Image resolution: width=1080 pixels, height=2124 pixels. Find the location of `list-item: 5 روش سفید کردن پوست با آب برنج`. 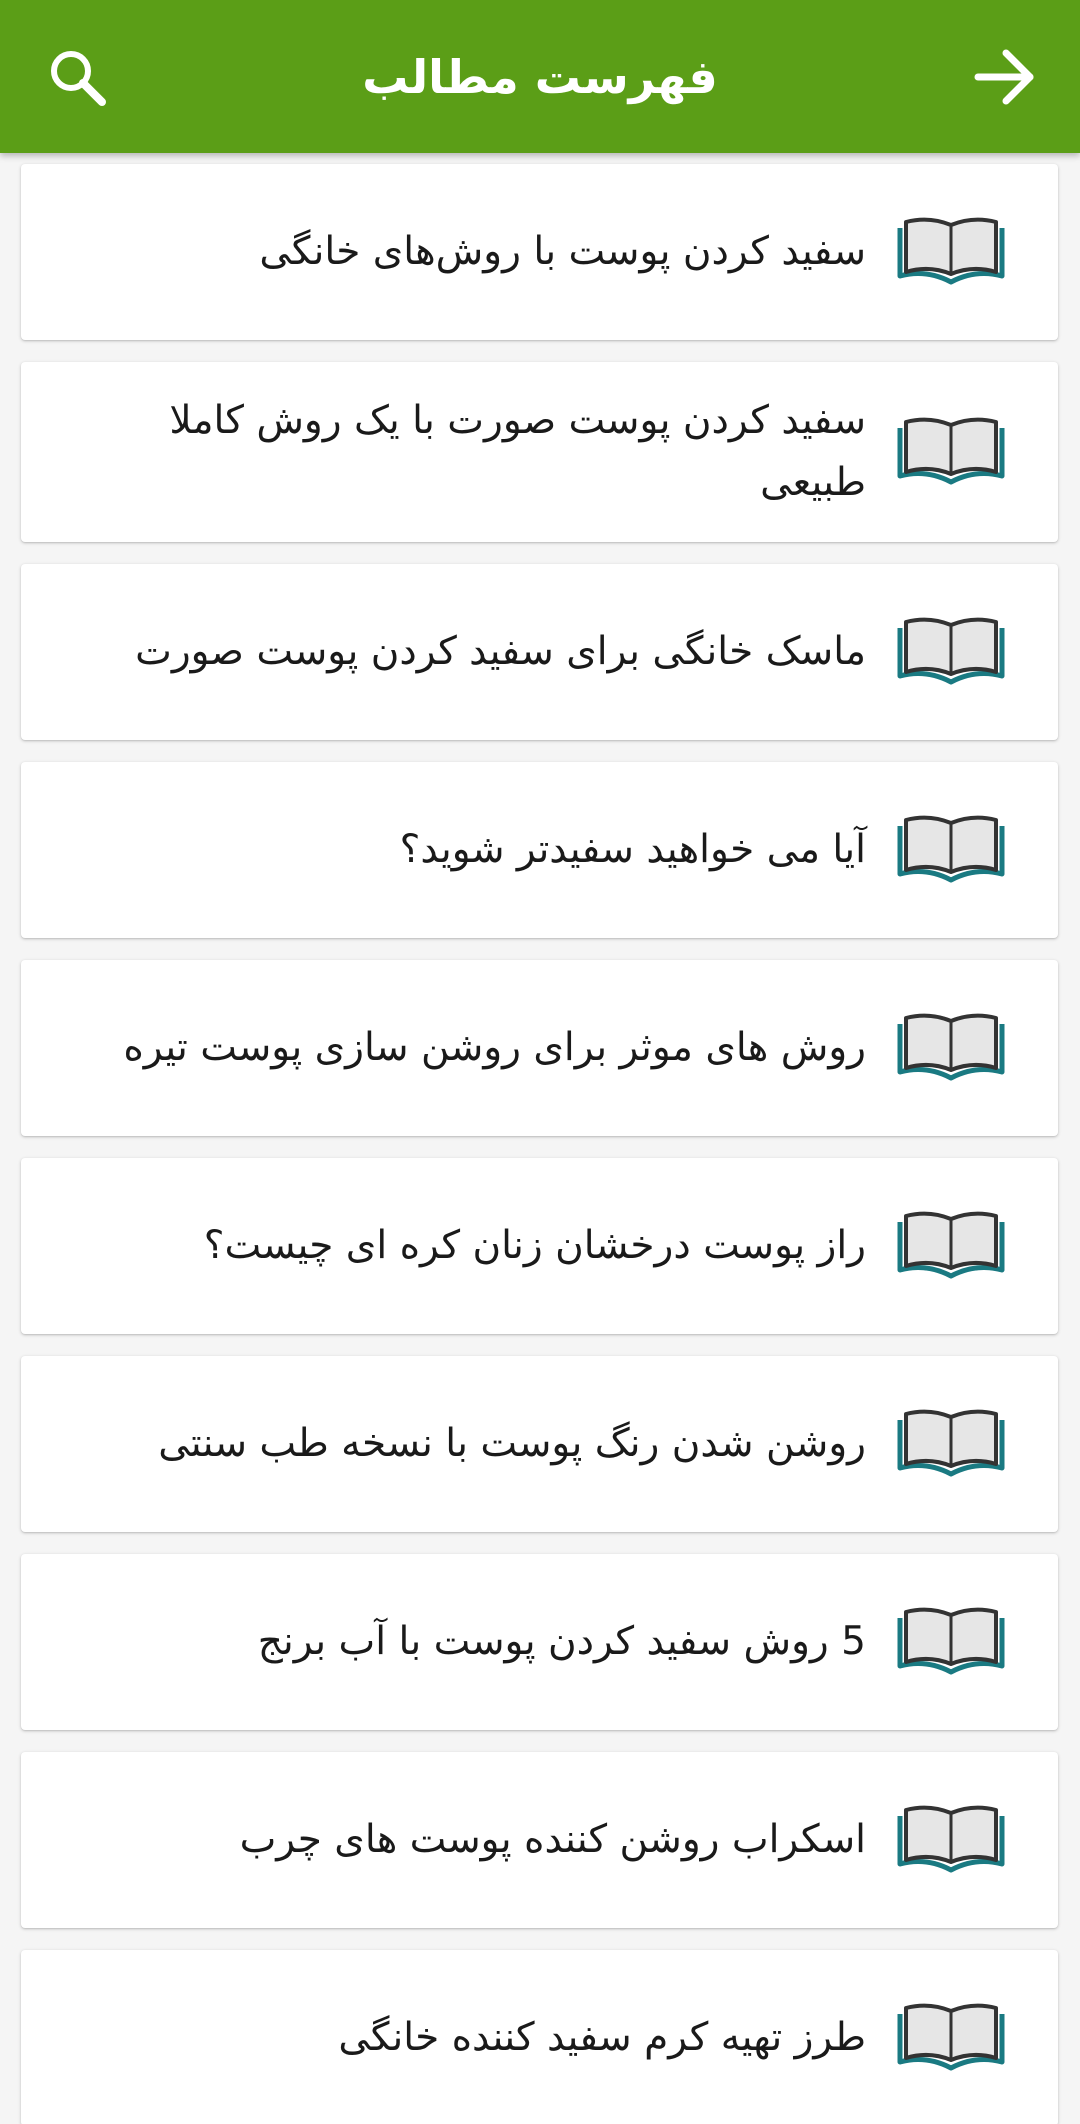

list-item: 5 روش سفید کردن پوست با آب برنج is located at coordinates (539, 1642).